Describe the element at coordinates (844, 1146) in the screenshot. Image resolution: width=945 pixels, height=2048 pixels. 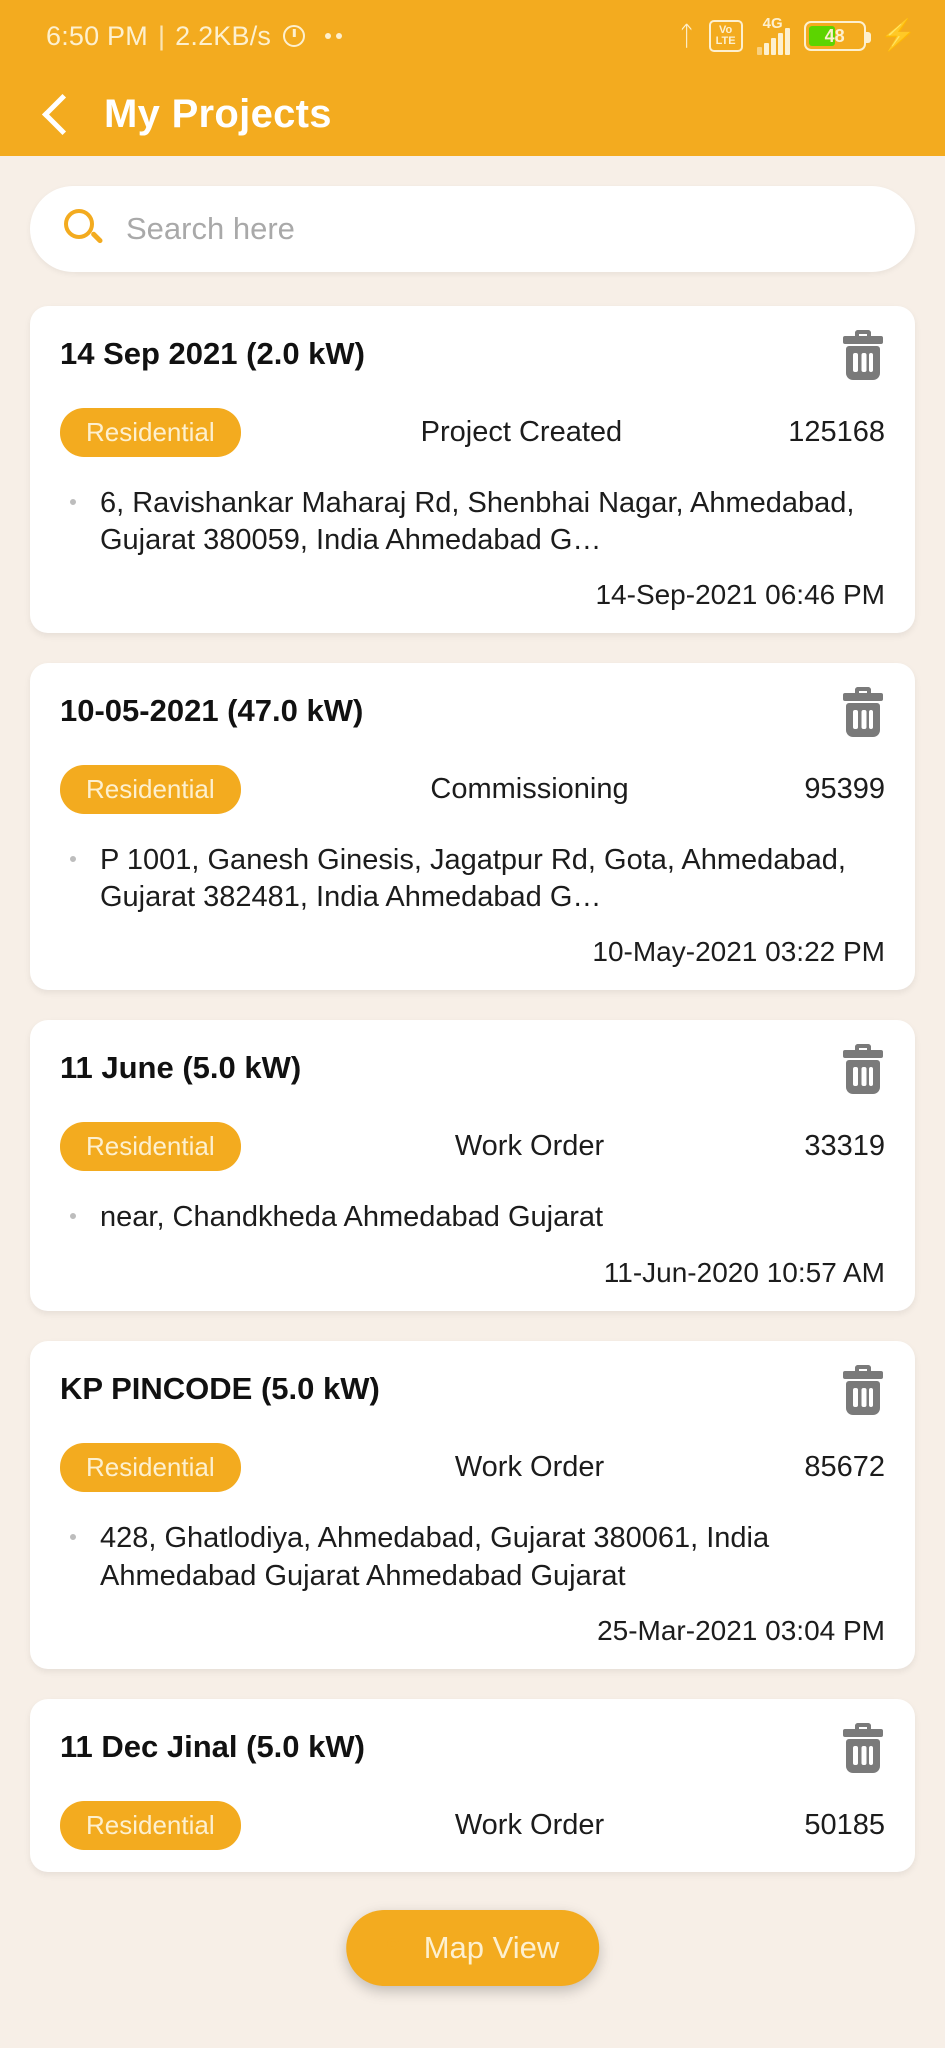
I see `project-id: 33319` at that location.